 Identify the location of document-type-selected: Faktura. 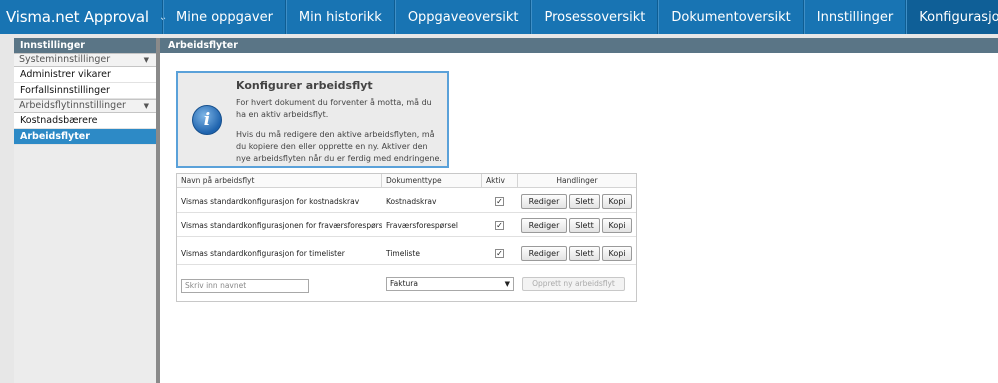
(404, 283).